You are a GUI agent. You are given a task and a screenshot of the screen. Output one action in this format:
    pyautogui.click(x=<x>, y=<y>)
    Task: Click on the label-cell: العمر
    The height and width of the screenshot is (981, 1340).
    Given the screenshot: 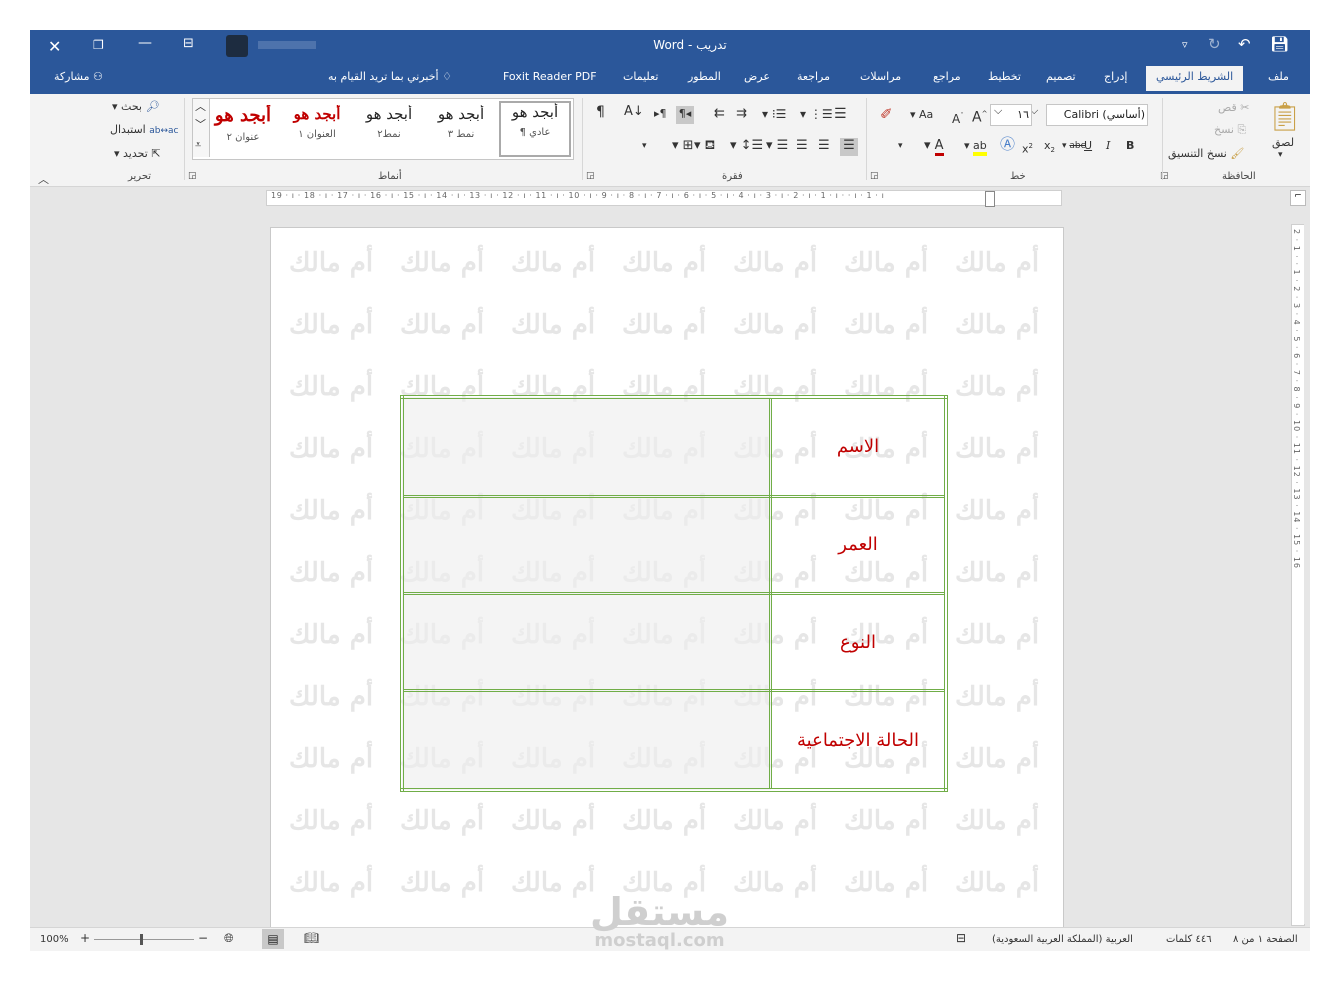 What is the action you would take?
    pyautogui.click(x=858, y=544)
    